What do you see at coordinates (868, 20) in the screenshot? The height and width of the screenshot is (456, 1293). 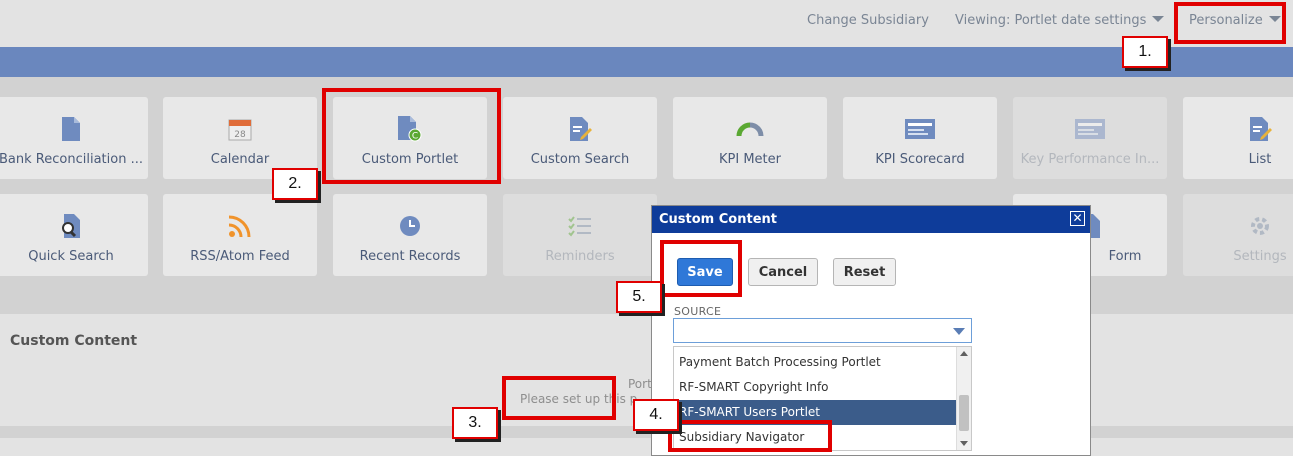 I see `change-subsidiary-link: Change Subsidiary` at bounding box center [868, 20].